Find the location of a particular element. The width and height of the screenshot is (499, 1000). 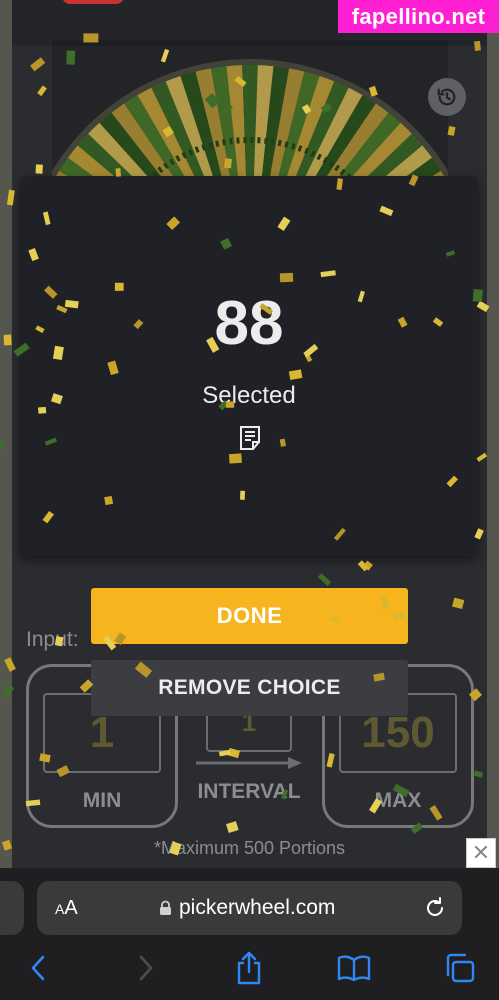

tabs-icon is located at coordinates (460, 968).